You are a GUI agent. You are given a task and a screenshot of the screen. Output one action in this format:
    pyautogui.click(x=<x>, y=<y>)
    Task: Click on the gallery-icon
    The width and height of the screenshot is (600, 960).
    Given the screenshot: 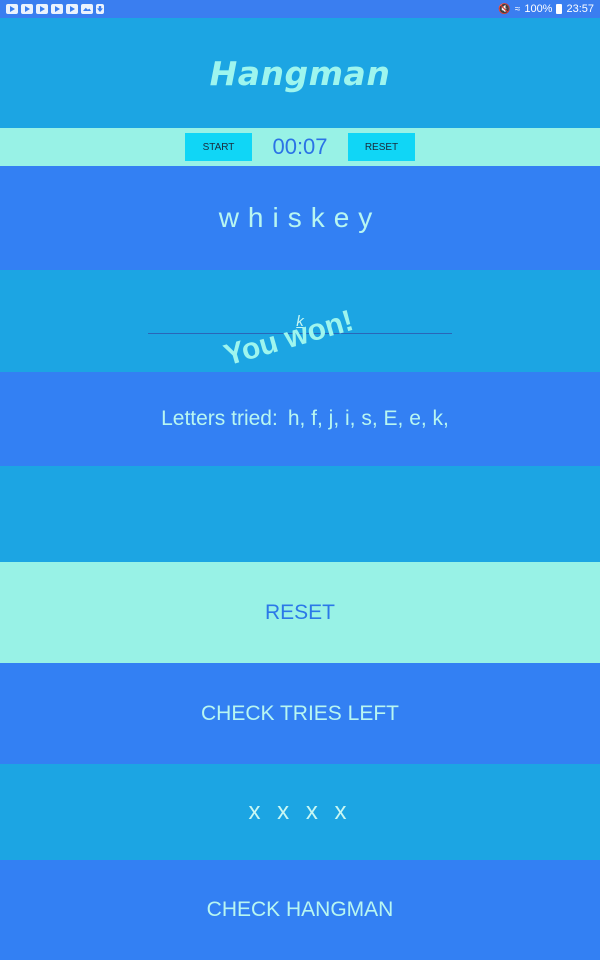 What is the action you would take?
    pyautogui.click(x=87, y=9)
    